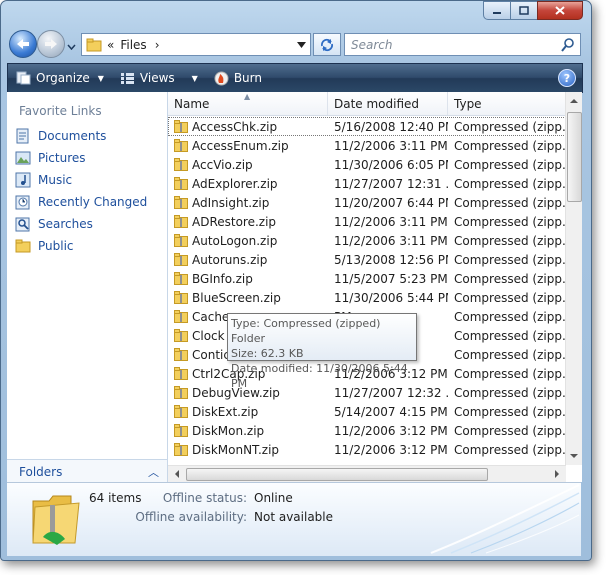 Image resolution: width=606 pixels, height=575 pixels. Describe the element at coordinates (87, 471) in the screenshot. I see `folders-toggle: Folders ︿` at that location.